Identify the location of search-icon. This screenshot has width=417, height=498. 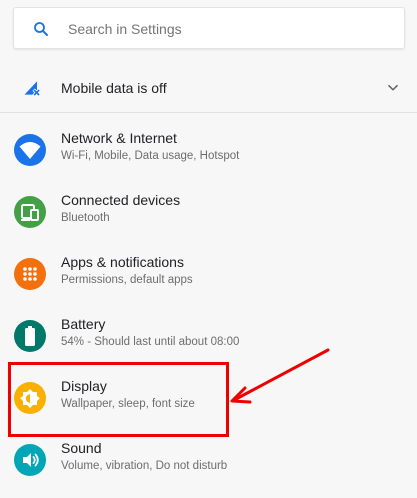
(41, 29).